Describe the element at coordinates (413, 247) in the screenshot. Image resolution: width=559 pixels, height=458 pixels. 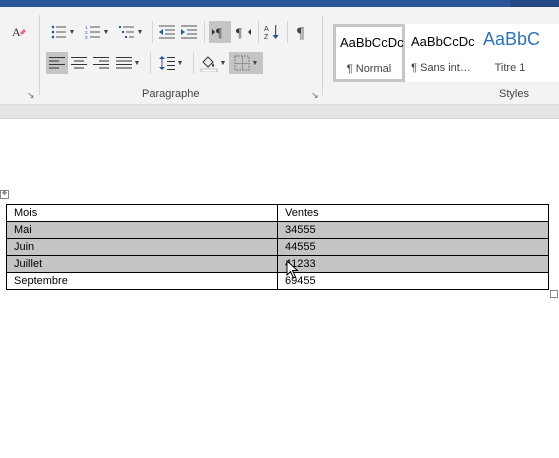
I see `table-cell-ventes: 44555` at that location.